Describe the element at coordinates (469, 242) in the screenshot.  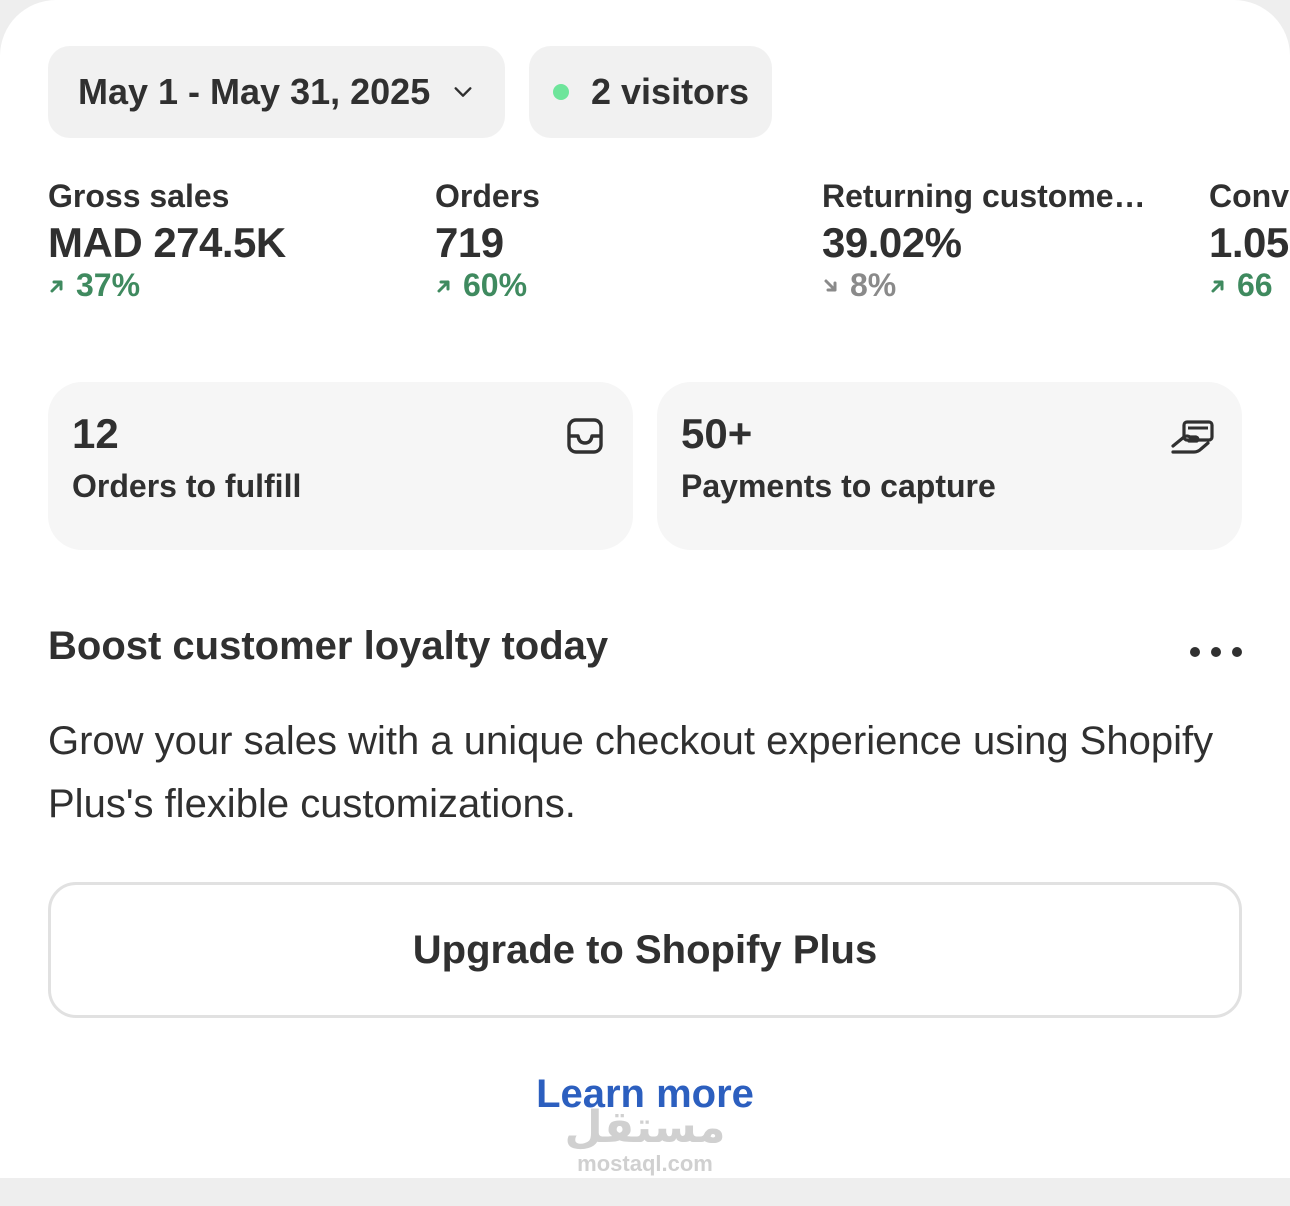
I see `metric-value: 719` at that location.